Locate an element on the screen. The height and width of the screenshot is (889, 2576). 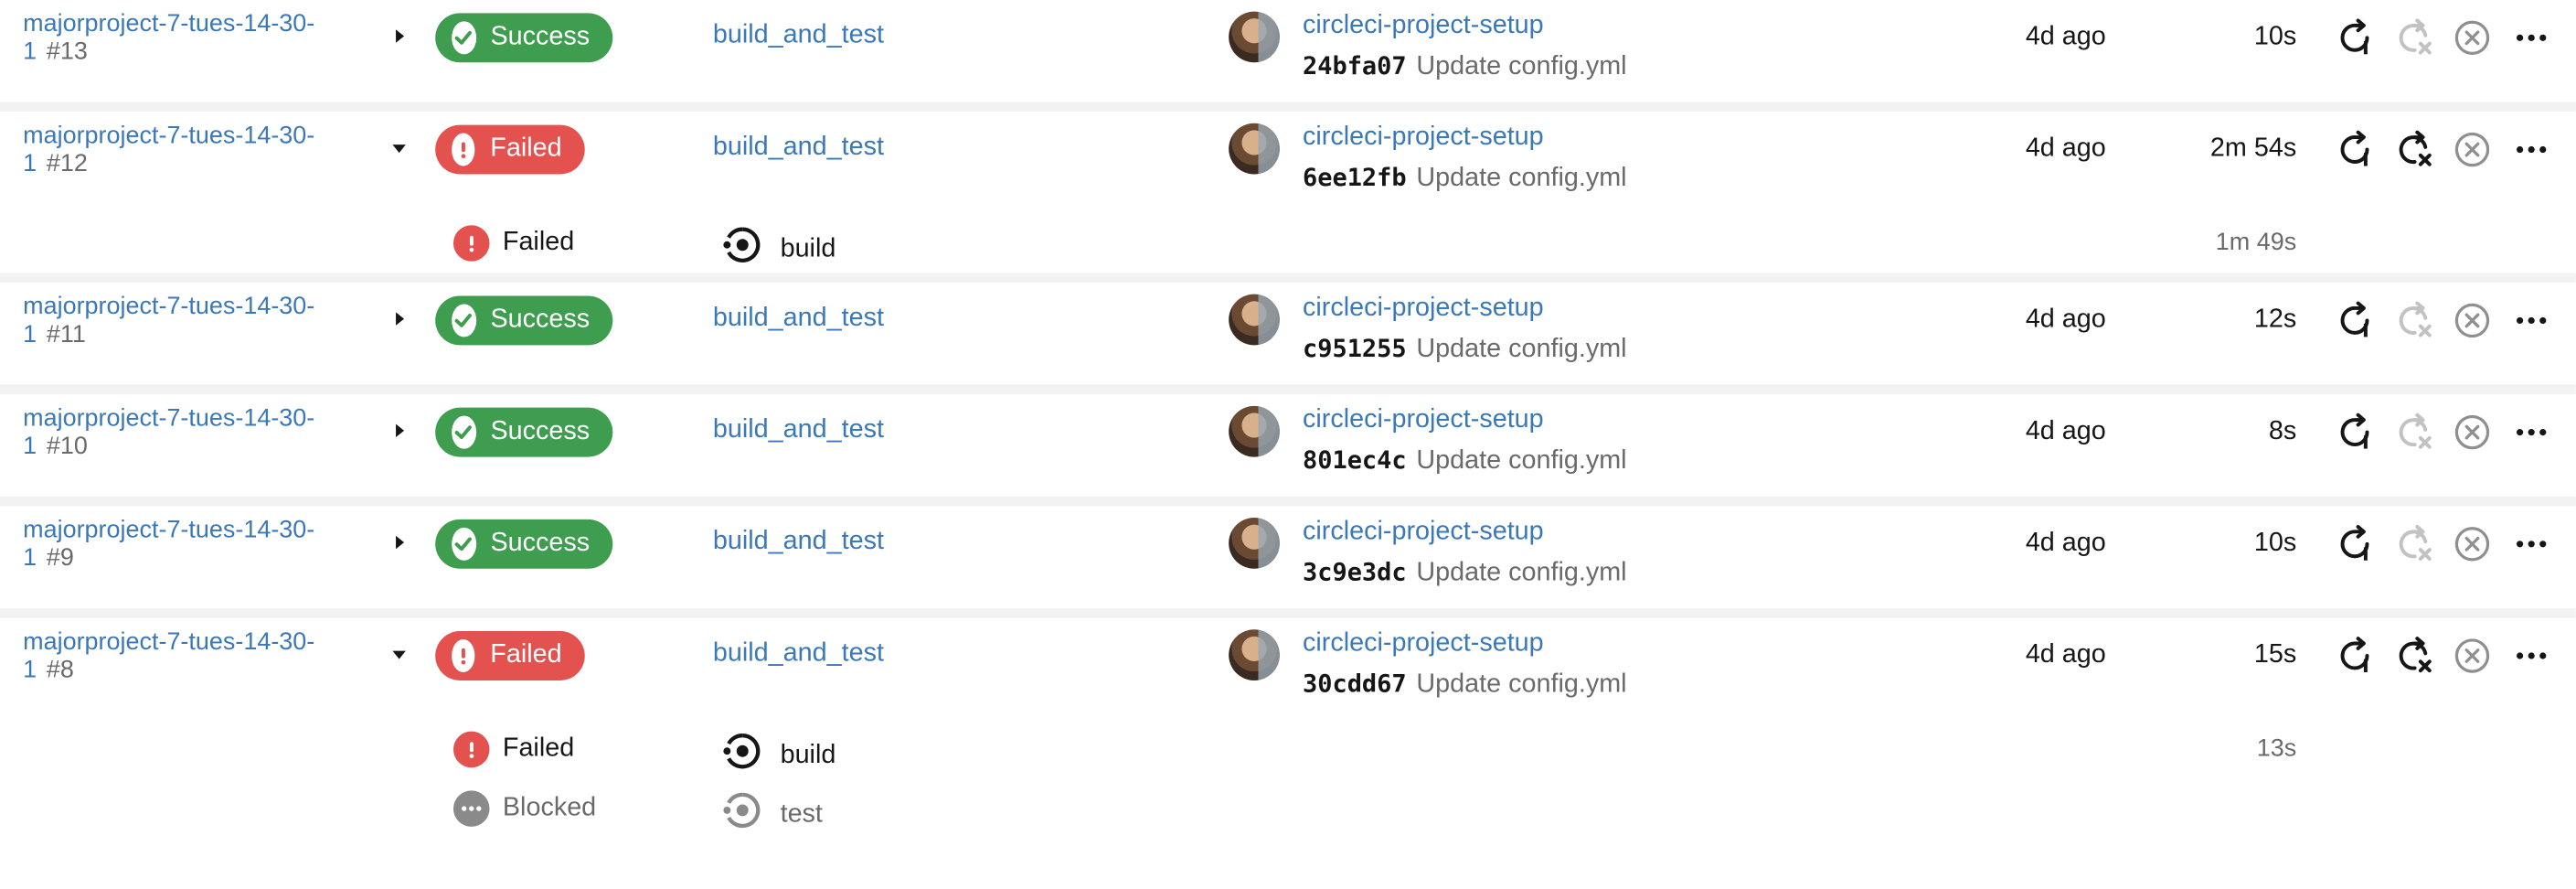
duration: 10s is located at coordinates (2275, 544).